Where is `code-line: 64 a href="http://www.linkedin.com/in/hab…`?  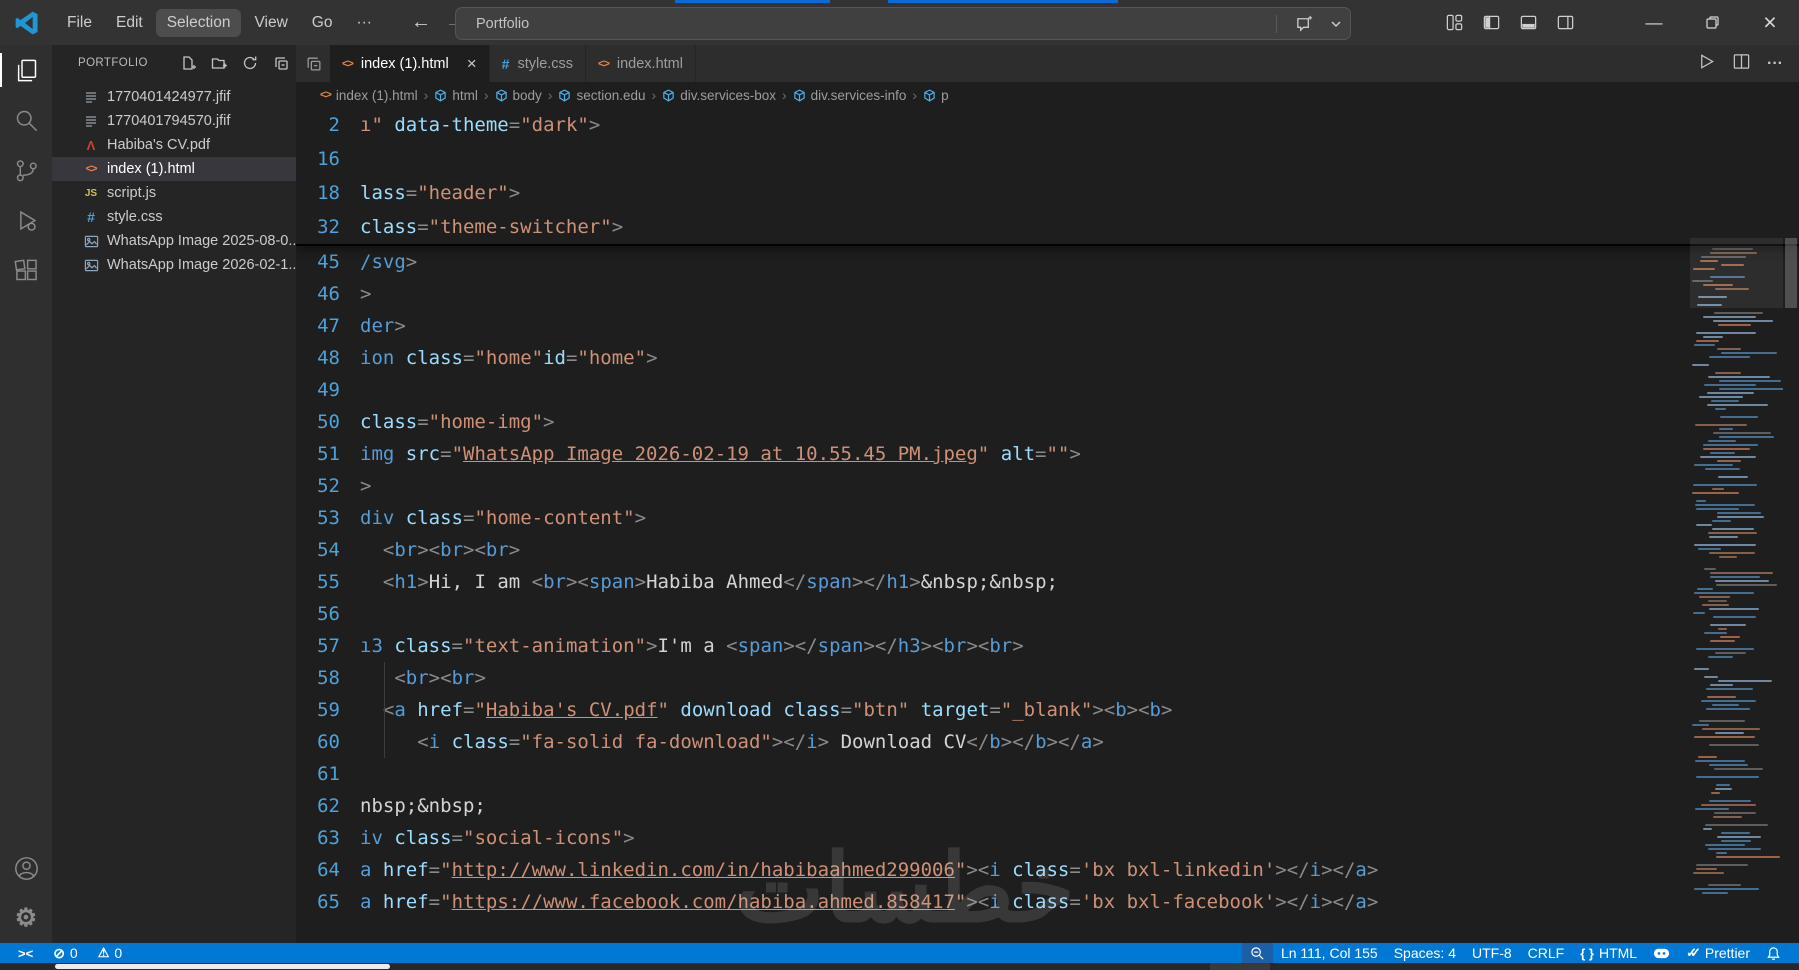 code-line: 64 a href="http://www.linkedin.com/in/hab… is located at coordinates (1047, 870).